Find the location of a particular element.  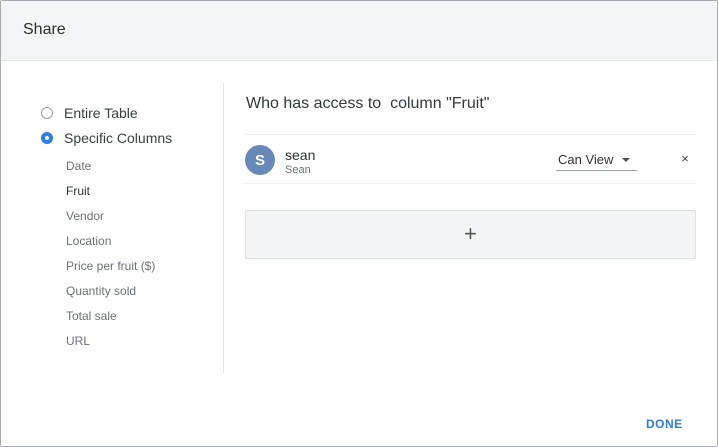

radio-specific-columns: Specific Columns is located at coordinates (106, 138).